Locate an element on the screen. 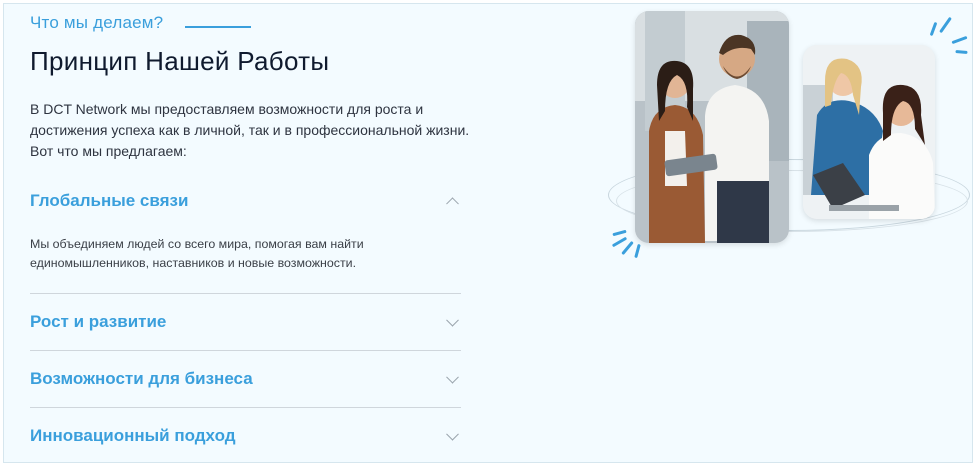 This screenshot has width=978, height=467. accordion-item-growth: Рост и развитие is located at coordinates (245, 322).